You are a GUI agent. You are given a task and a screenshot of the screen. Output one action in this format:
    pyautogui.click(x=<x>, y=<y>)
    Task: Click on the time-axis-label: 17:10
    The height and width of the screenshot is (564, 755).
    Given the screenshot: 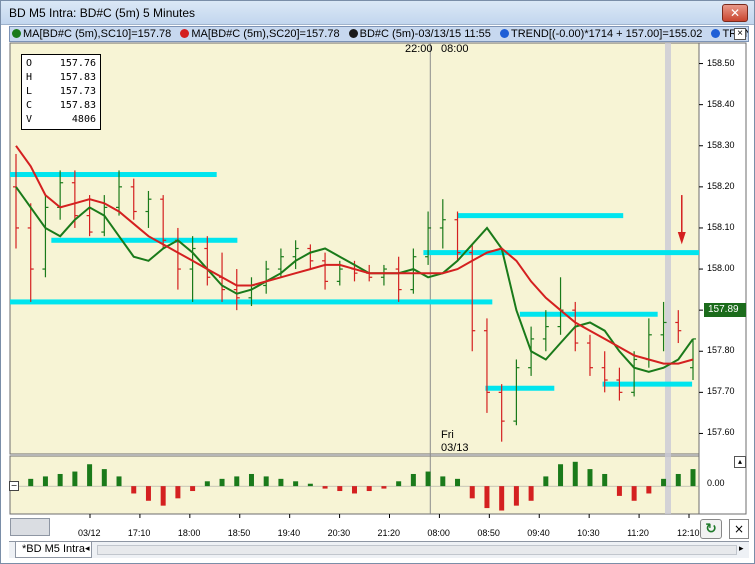 What is the action you would take?
    pyautogui.click(x=139, y=533)
    